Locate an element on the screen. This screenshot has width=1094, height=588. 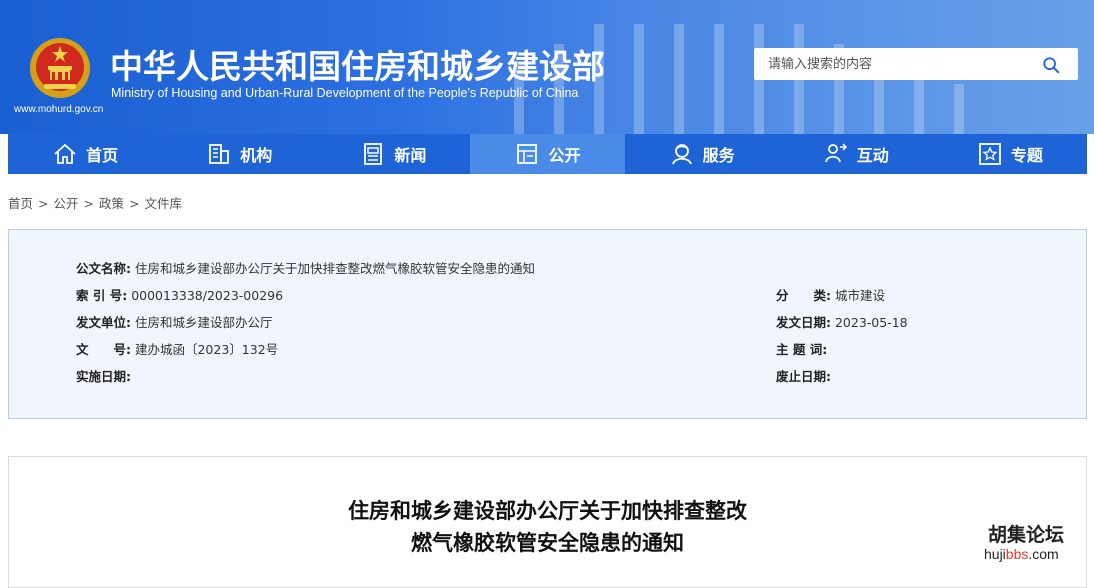
doc-name-row: 公文名称: 住房和城乡建设部办公厅关于加快排查整改燃气橡胶软管安全隐患的通知 is located at coordinates (305, 267).